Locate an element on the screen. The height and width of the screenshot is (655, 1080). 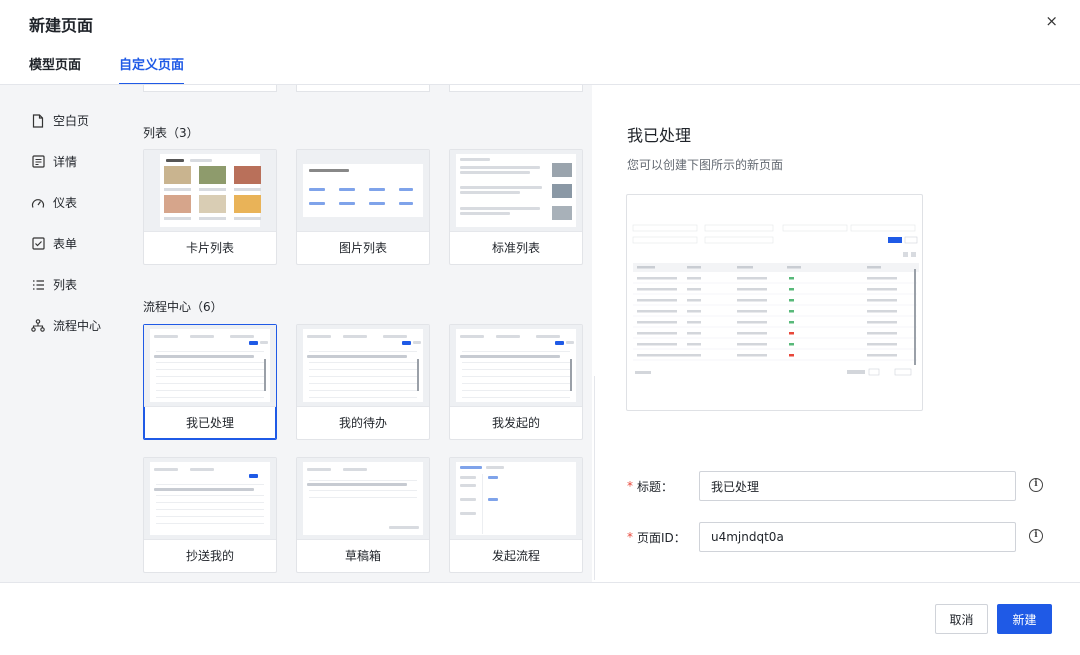
template-card-standard-list: 标准列表 is located at coordinates (516, 207).